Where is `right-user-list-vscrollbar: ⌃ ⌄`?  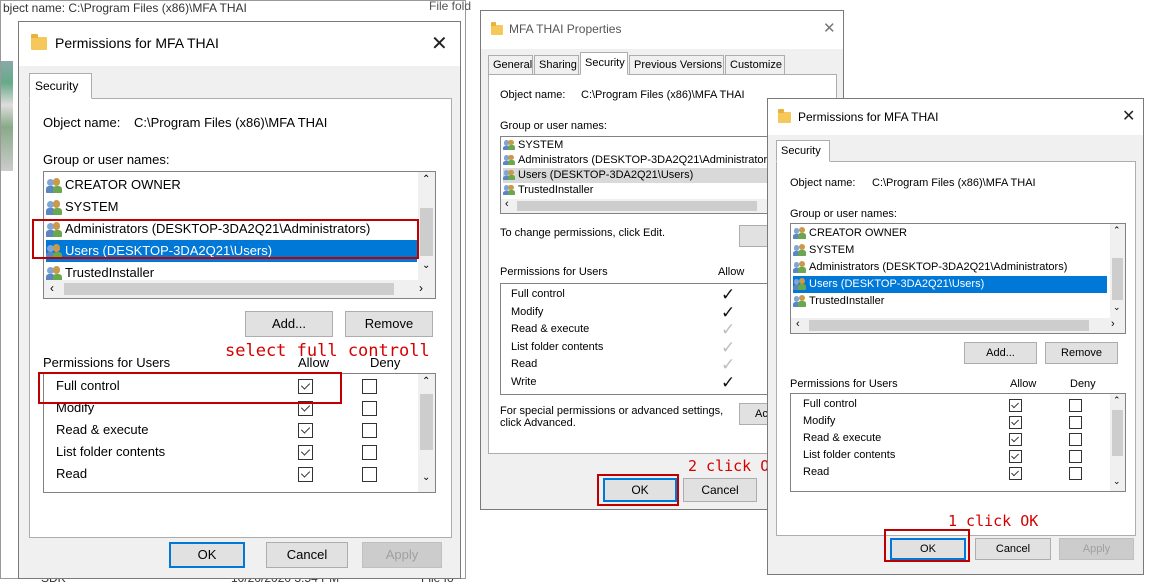 right-user-list-vscrollbar: ⌃ ⌄ is located at coordinates (1117, 271).